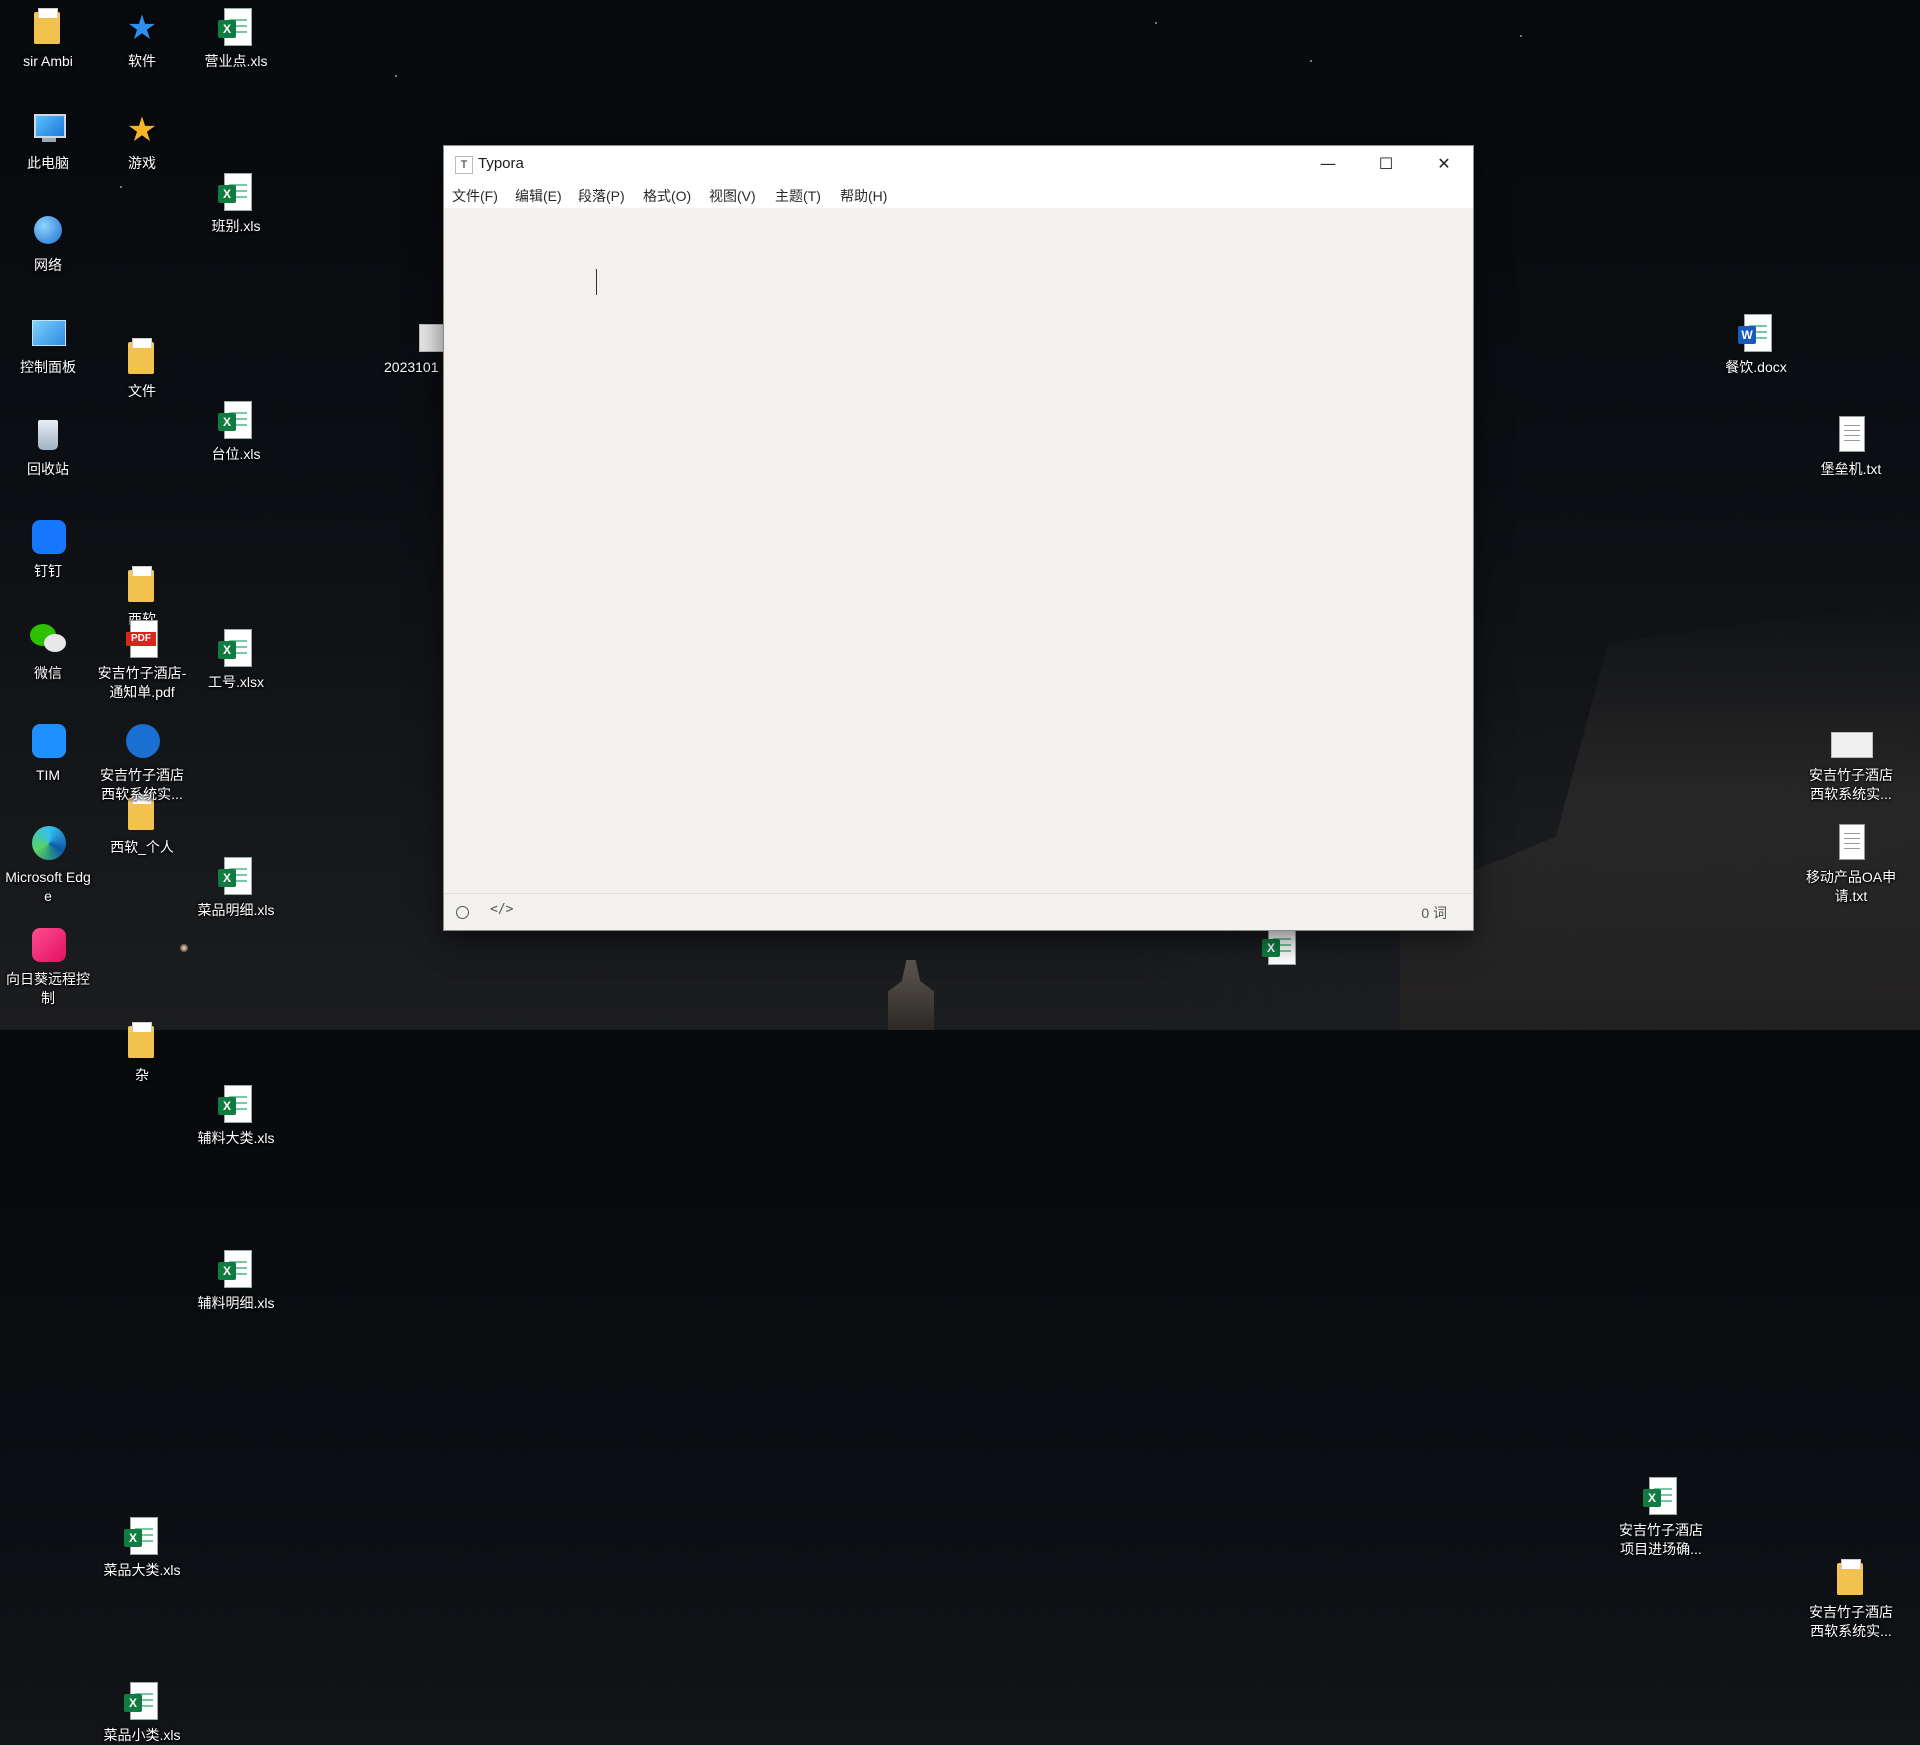 The height and width of the screenshot is (1745, 1920). I want to click on desktop-icon-wechat: 微信, so click(48, 651).